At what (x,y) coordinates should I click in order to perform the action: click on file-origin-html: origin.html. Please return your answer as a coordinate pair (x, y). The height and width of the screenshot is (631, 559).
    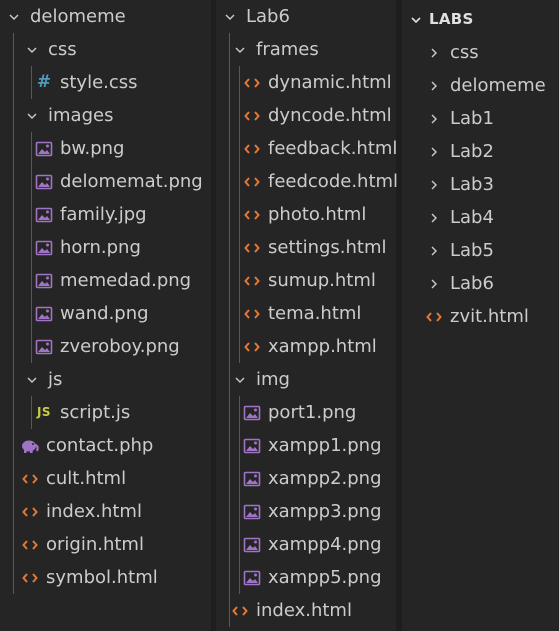
    Looking at the image, I should click on (82, 544).